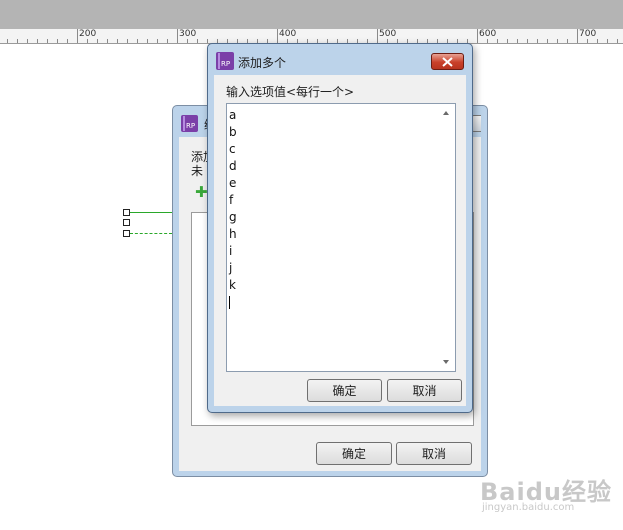 The height and width of the screenshot is (530, 623). I want to click on selection-handle-bottom, so click(126, 233).